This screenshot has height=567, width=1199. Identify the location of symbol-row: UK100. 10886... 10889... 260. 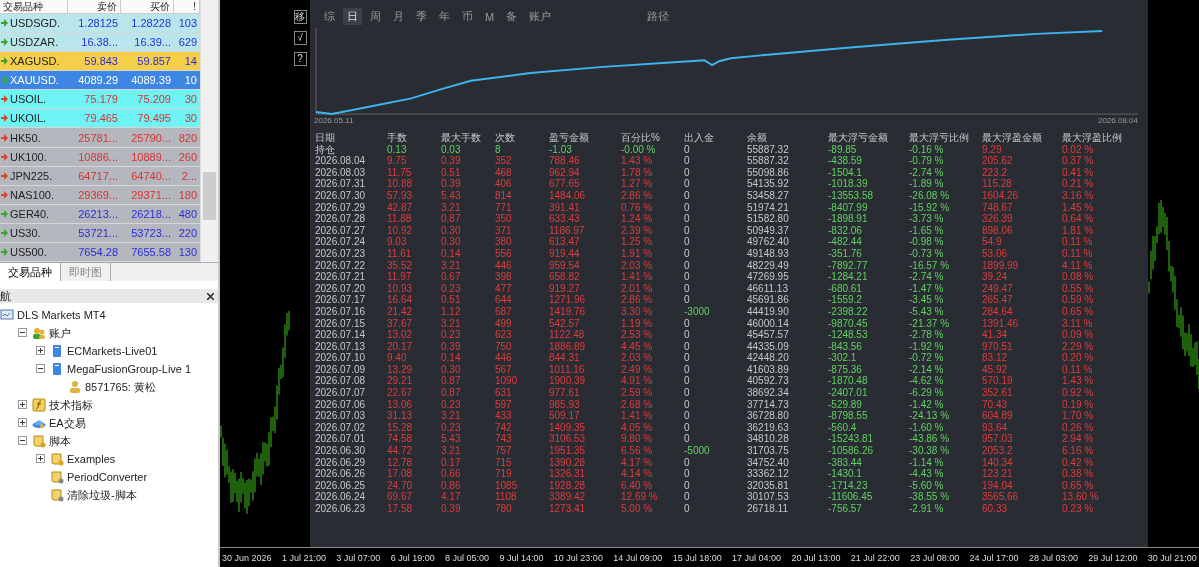
(100, 157).